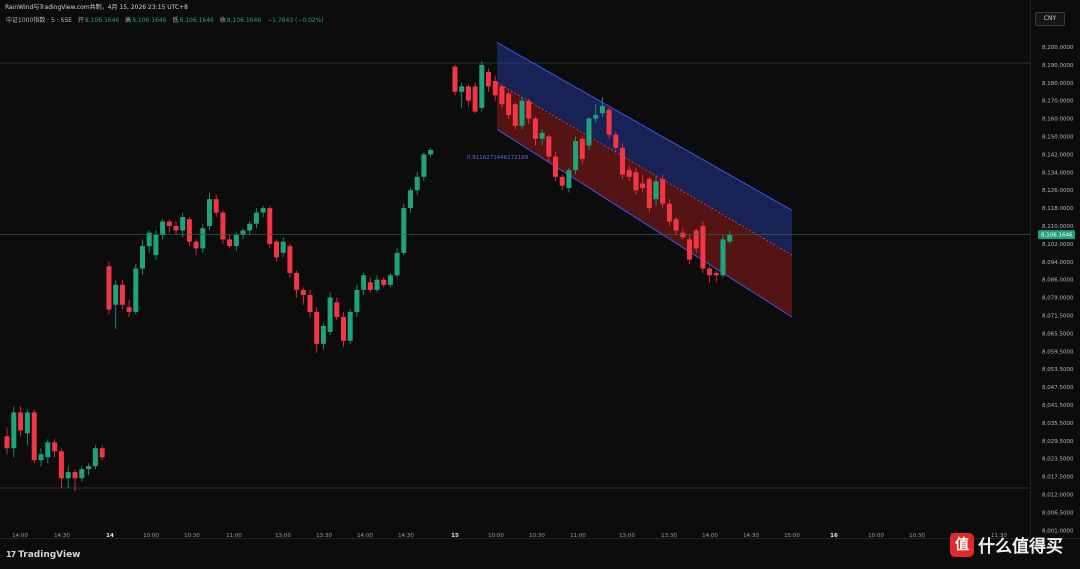 The image size is (1080, 569). Describe the element at coordinates (1058, 299) in the screenshot. I see `y-tick-label: 8,079.0000` at that location.